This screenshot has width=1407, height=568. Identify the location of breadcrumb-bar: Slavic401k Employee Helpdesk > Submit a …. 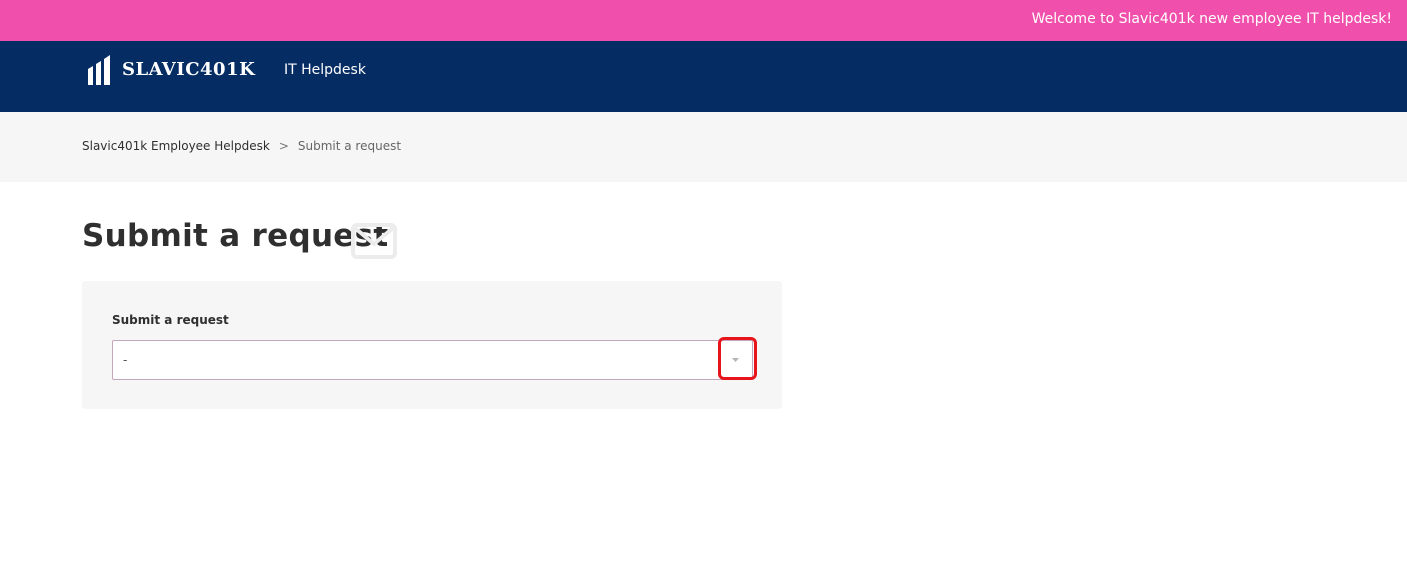
(703, 147).